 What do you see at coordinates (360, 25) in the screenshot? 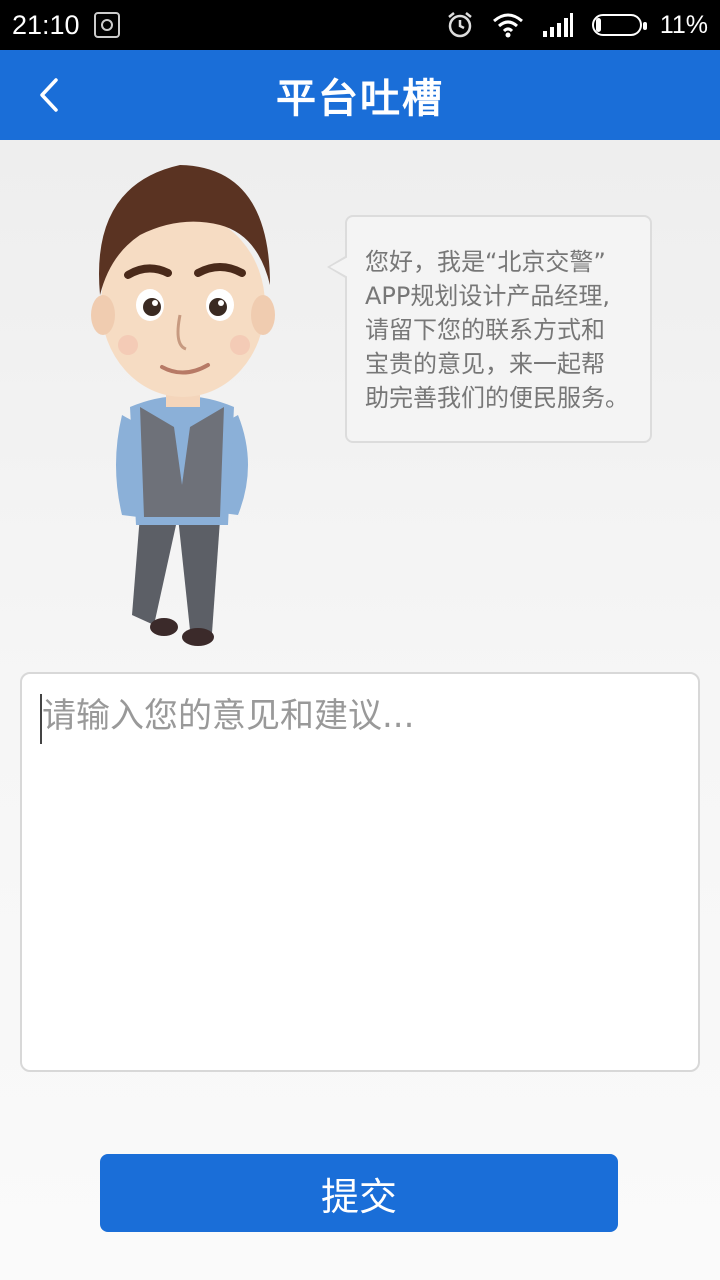
I see `status-bar: 21:10 11%` at bounding box center [360, 25].